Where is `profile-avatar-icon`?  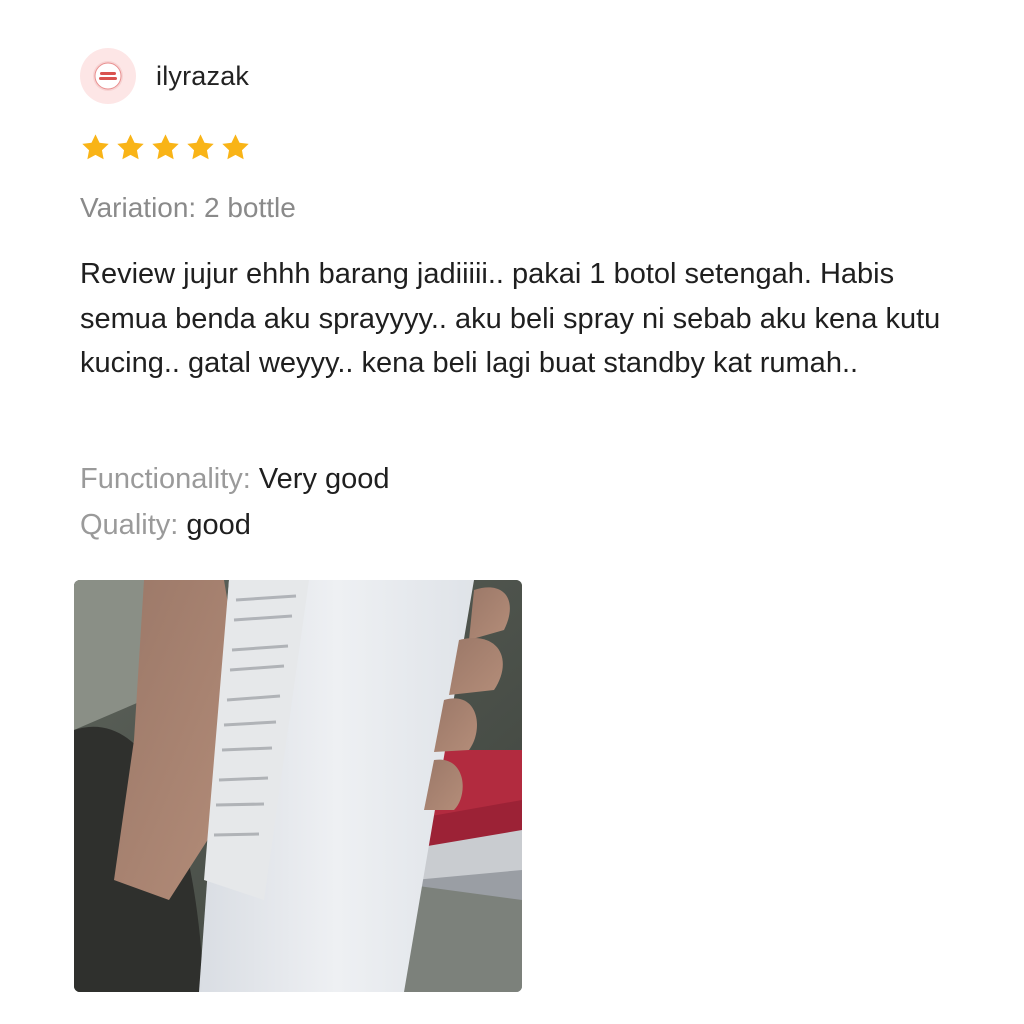
profile-avatar-icon is located at coordinates (108, 76).